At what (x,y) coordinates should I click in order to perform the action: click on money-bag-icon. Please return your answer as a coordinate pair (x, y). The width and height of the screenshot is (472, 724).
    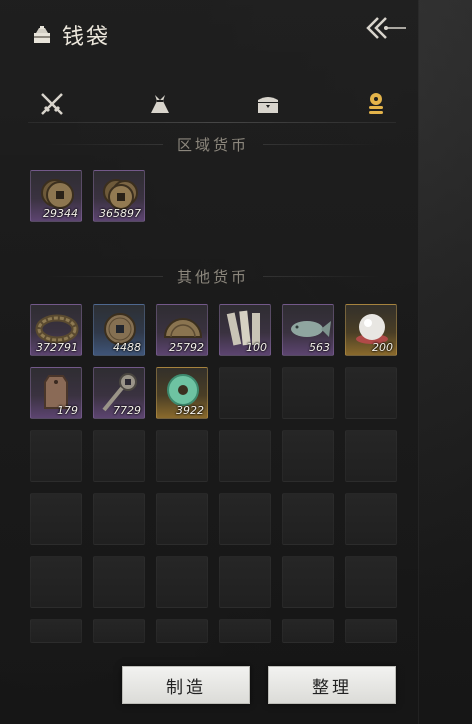
    Looking at the image, I should click on (42, 34).